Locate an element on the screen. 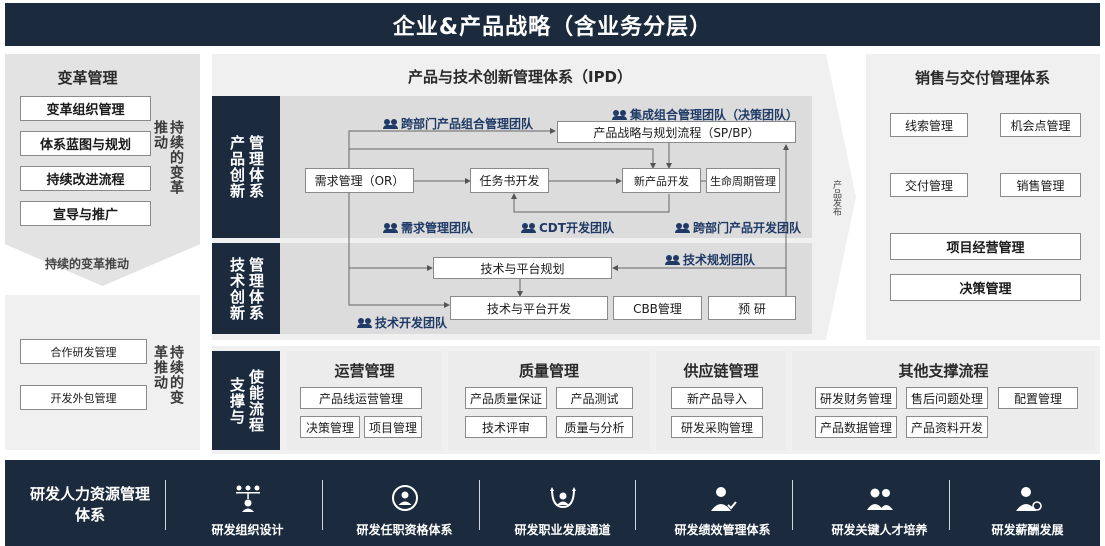  supply-item-npi: 新产品导入 is located at coordinates (717, 398).